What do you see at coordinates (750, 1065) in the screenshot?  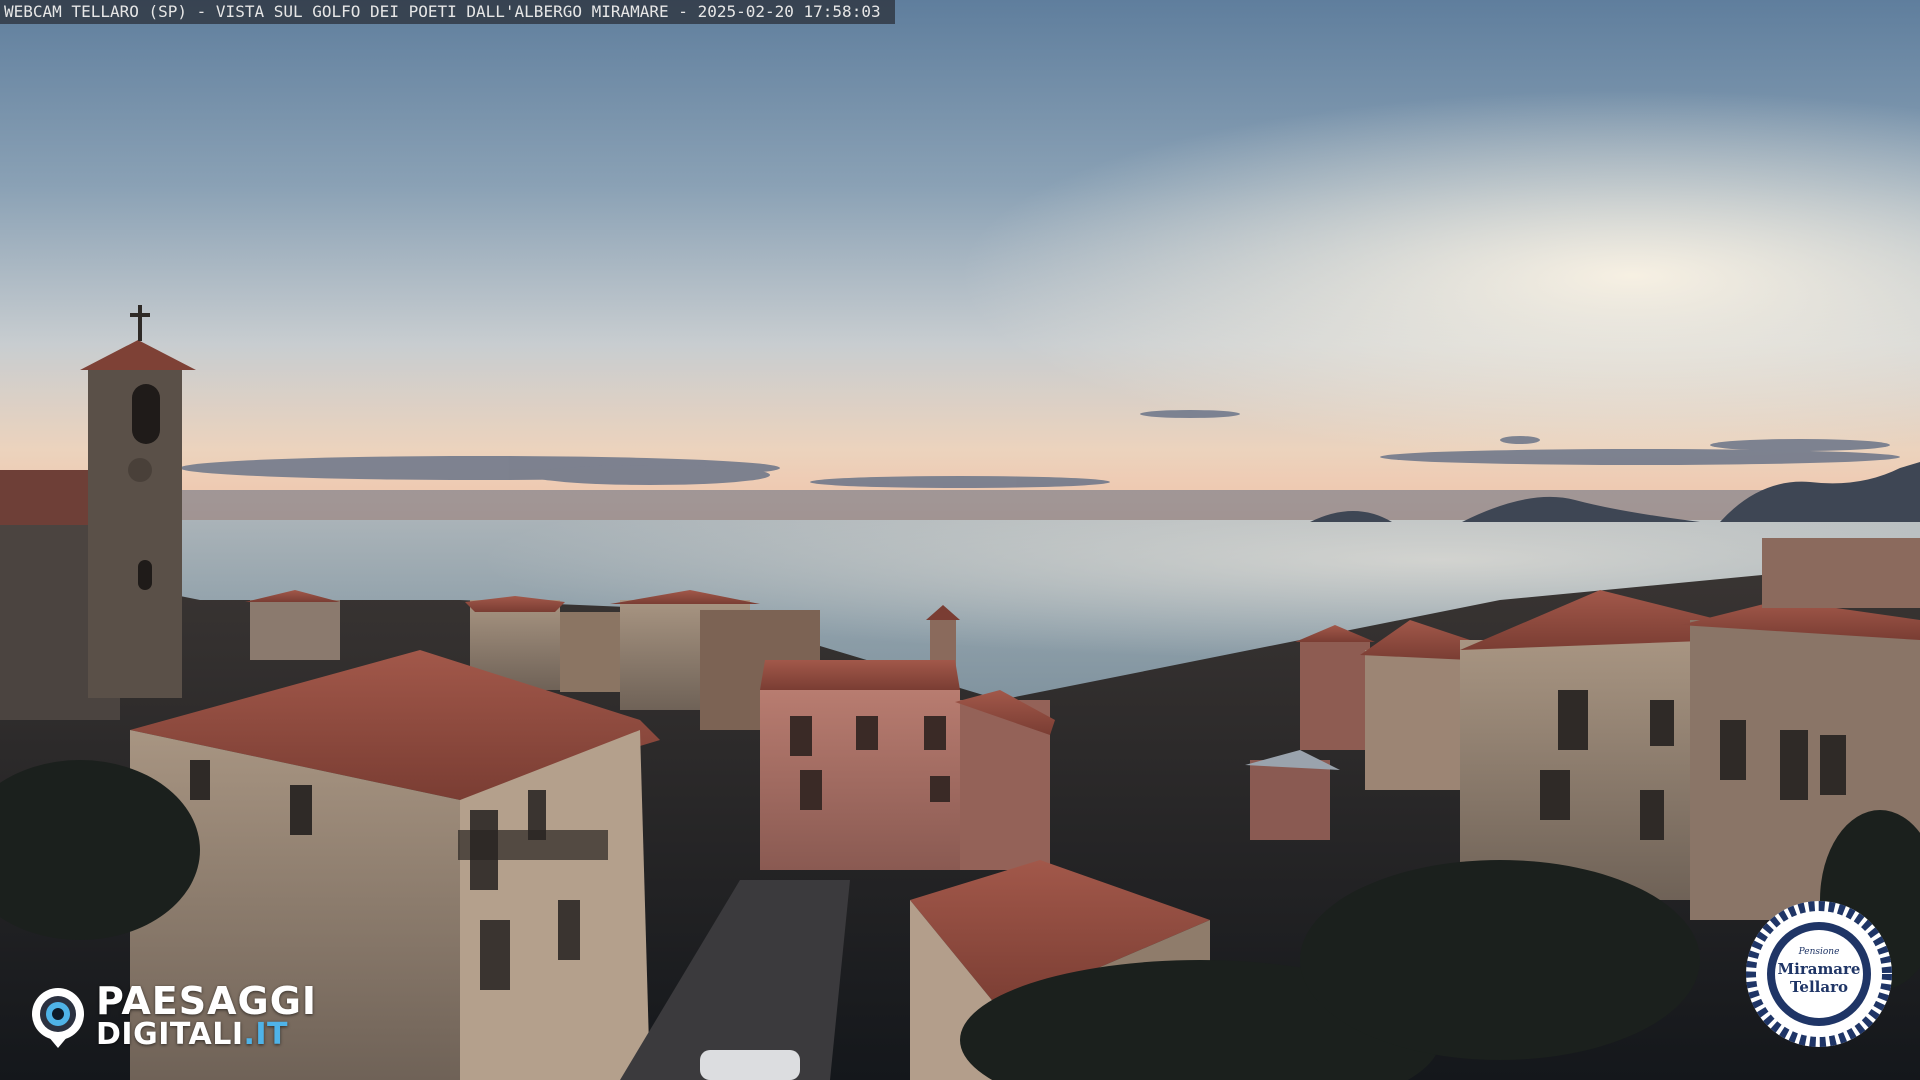 I see `parked-car` at bounding box center [750, 1065].